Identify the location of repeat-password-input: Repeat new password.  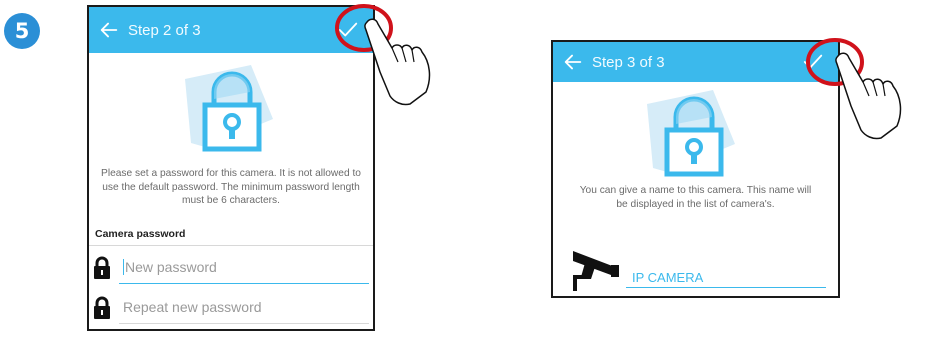
(244, 307).